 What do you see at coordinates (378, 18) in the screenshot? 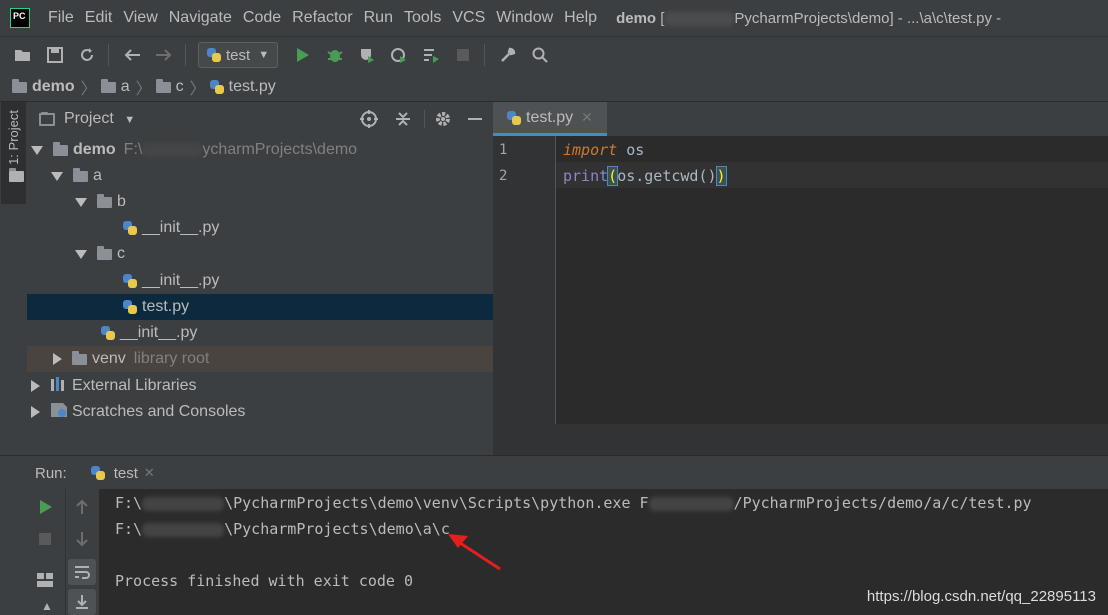
I see `menu-run: Run` at bounding box center [378, 18].